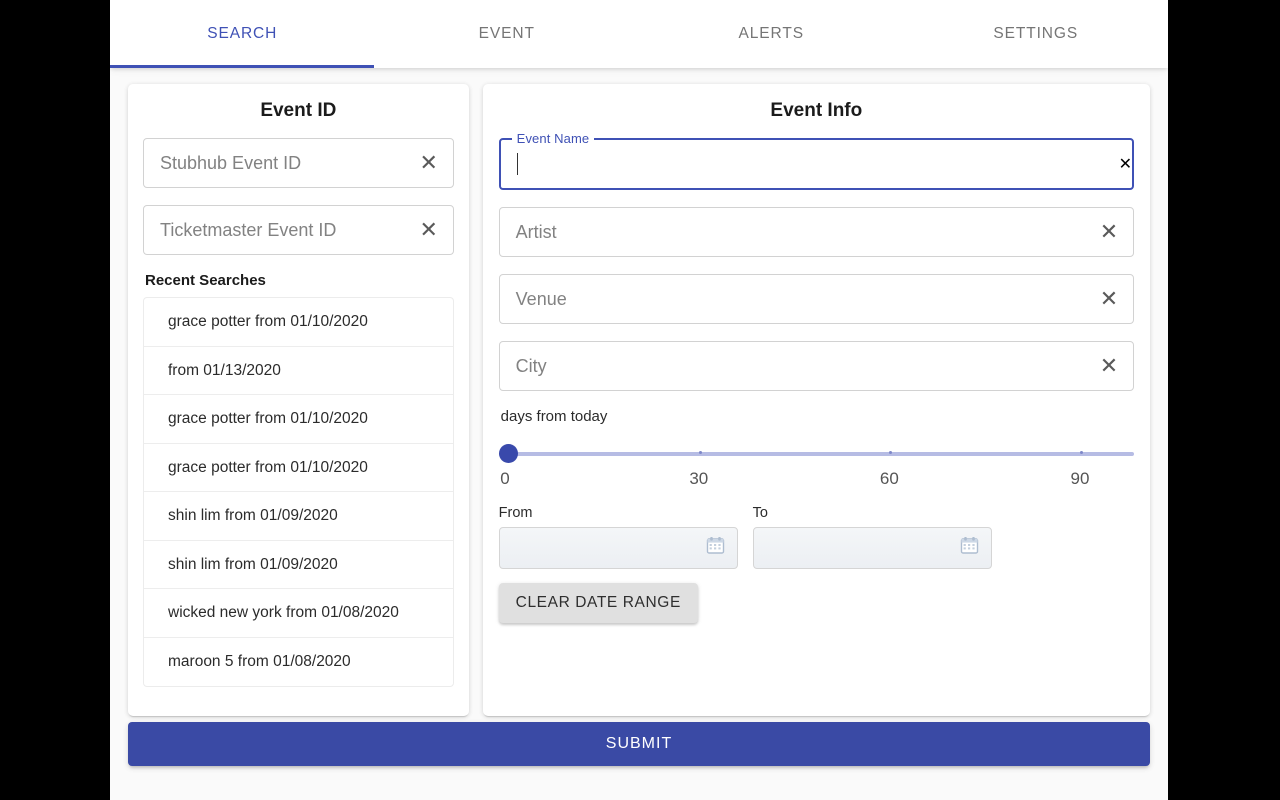 The image size is (1280, 800). Describe the element at coordinates (771, 34) in the screenshot. I see `tab-alerts: ALERTS` at that location.